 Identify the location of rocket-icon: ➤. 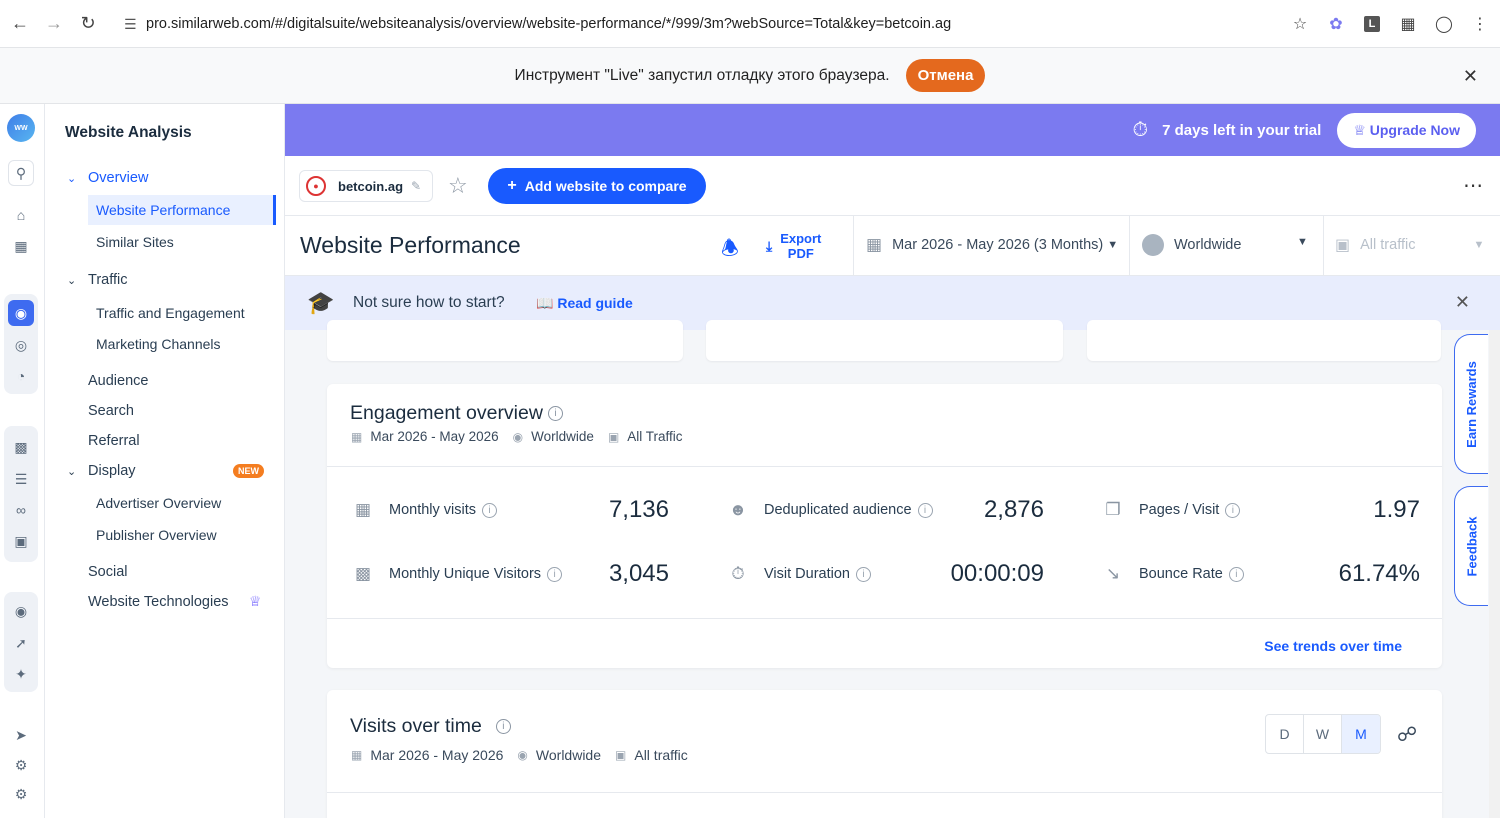
(21, 735).